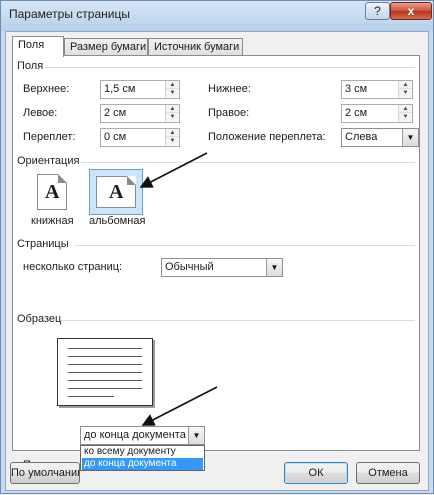 Image resolution: width=434 pixels, height=495 pixels. What do you see at coordinates (115, 137) in the screenshot?
I see `gutter-value: 0 см` at bounding box center [115, 137].